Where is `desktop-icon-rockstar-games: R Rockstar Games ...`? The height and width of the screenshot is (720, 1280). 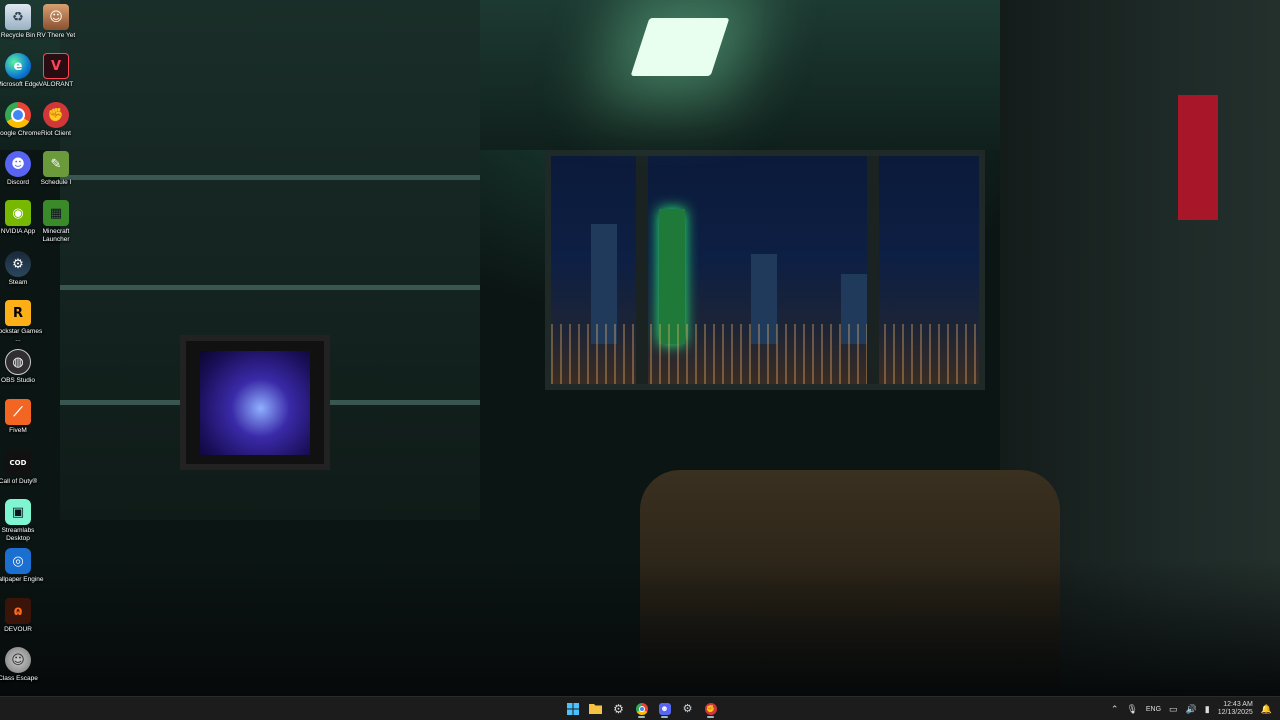 desktop-icon-rockstar-games: R Rockstar Games ... is located at coordinates (21, 322).